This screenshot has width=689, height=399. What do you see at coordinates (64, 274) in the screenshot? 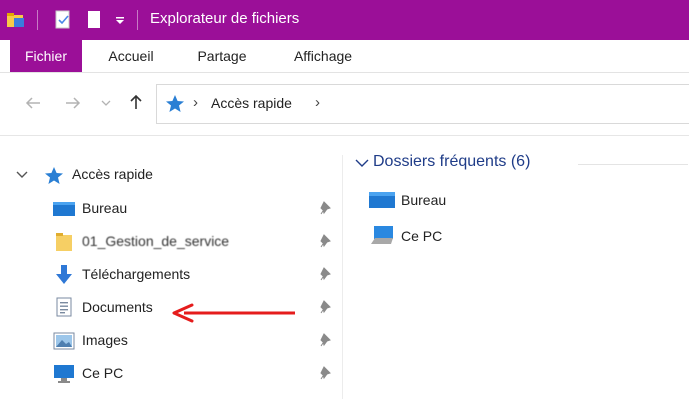
I see `download-icon` at bounding box center [64, 274].